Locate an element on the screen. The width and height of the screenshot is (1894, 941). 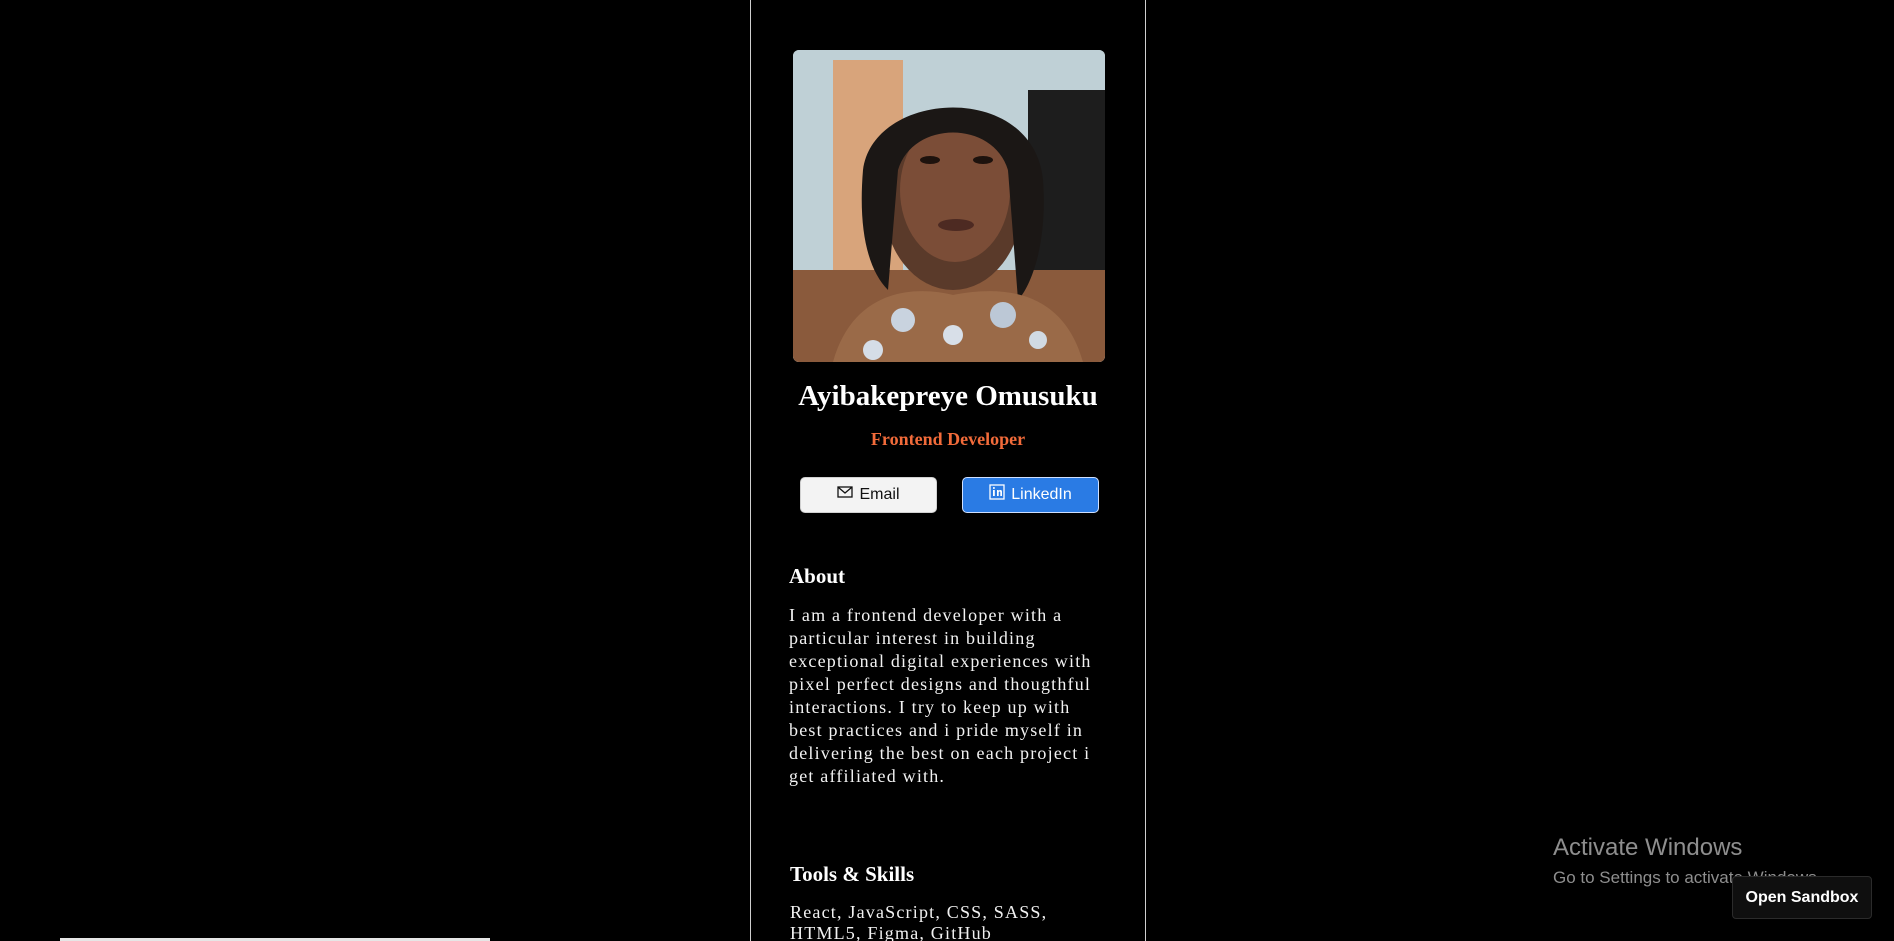
email-button: Email is located at coordinates (868, 495).